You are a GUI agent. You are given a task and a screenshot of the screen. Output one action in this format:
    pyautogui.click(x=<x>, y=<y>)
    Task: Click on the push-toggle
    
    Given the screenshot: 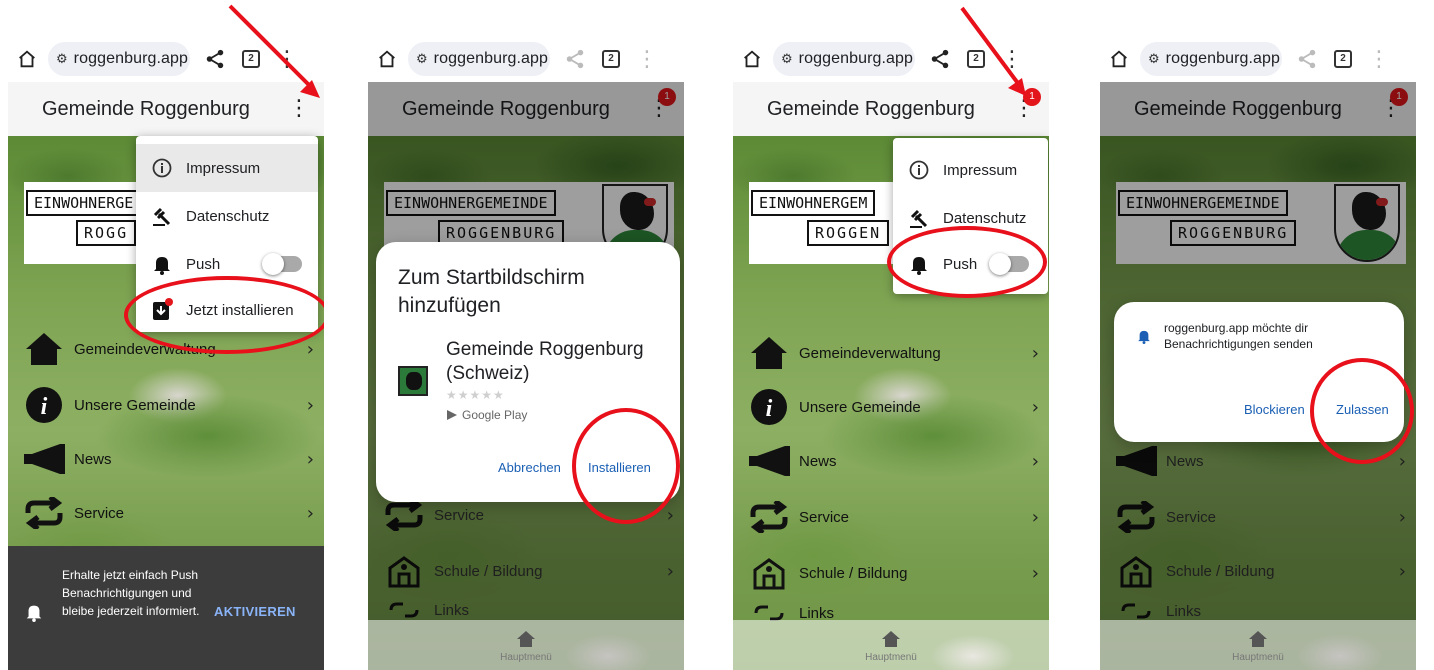 What is the action you would take?
    pyautogui.click(x=282, y=264)
    